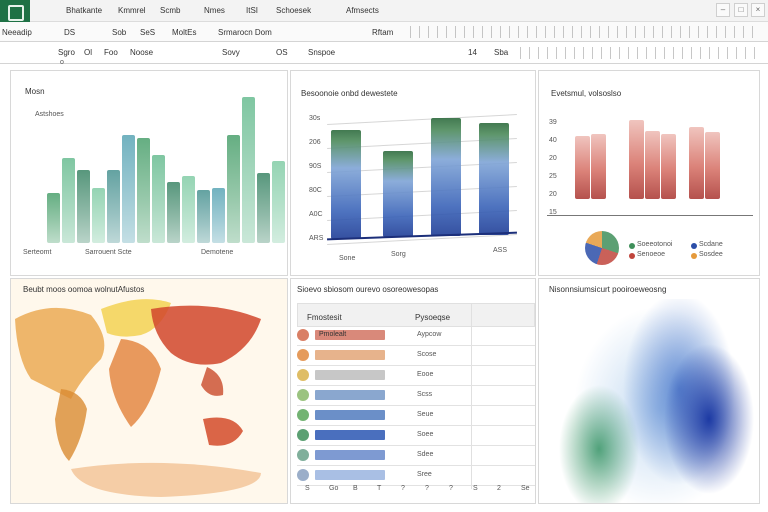 The image size is (768, 512). I want to click on row-value: Seue, so click(425, 414).